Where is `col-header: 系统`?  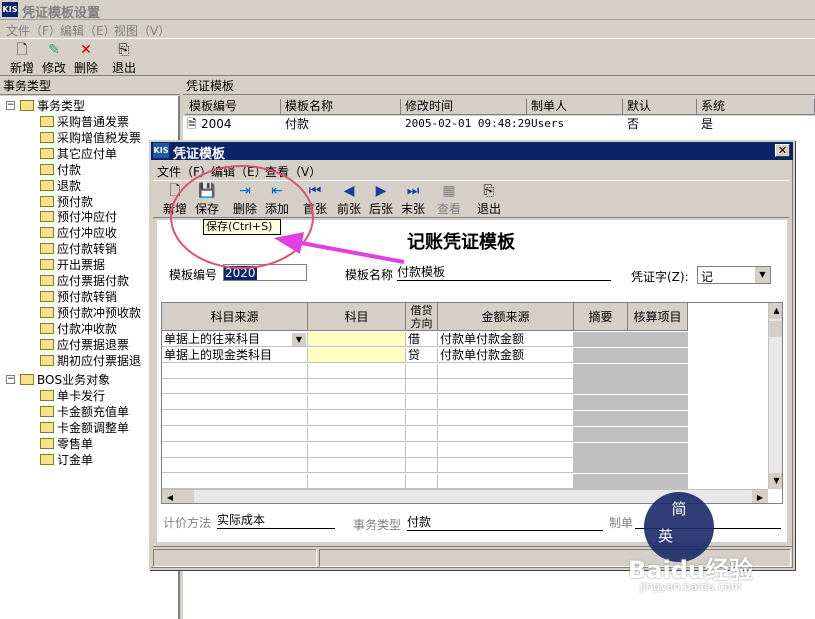 col-header: 系统 is located at coordinates (756, 107).